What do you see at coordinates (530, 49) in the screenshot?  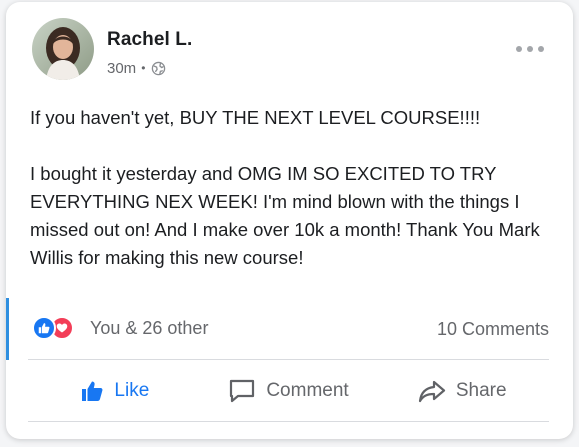 I see `more-options-icon` at bounding box center [530, 49].